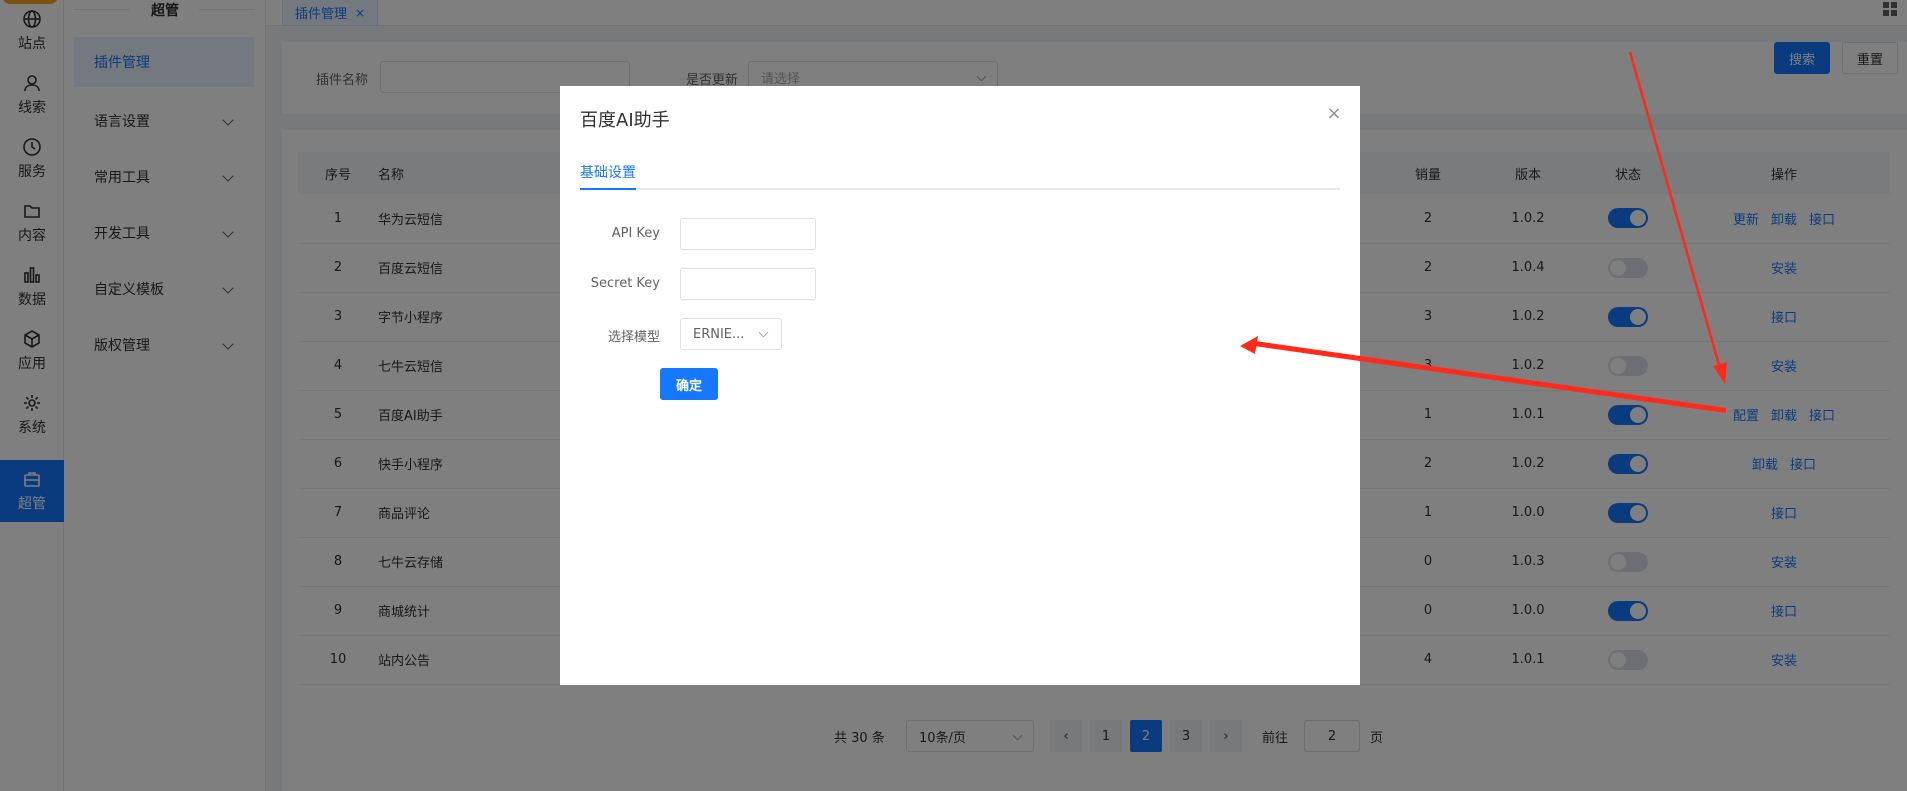  What do you see at coordinates (689, 384) in the screenshot?
I see `confirm-button: 确定` at bounding box center [689, 384].